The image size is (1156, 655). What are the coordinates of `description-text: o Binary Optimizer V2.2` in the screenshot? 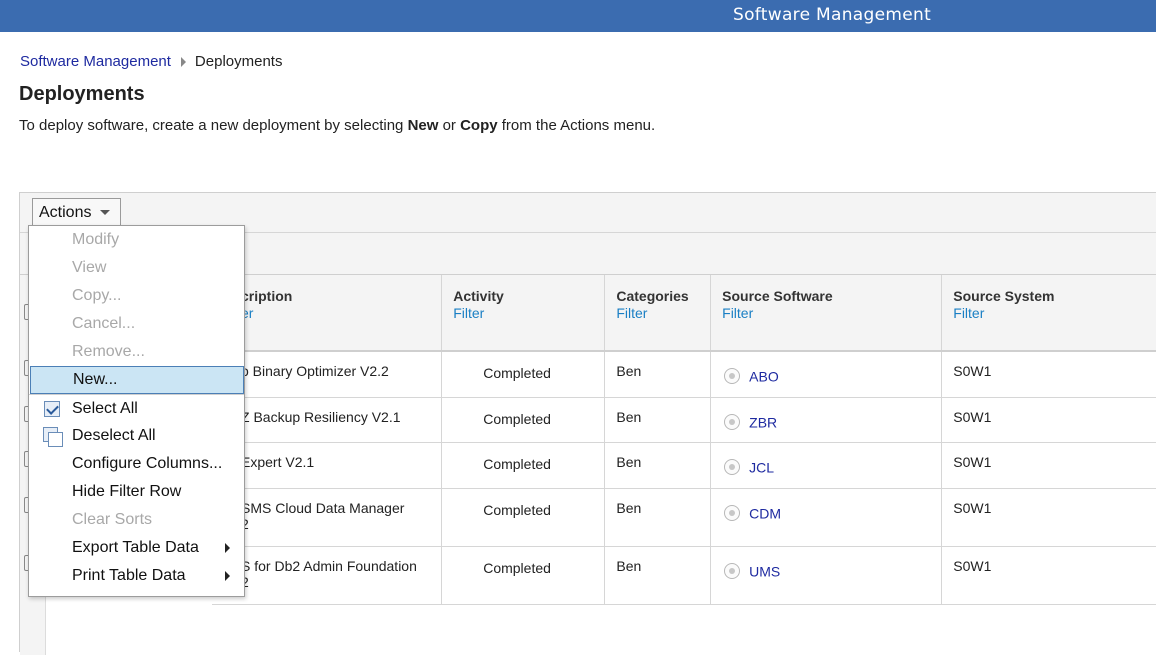 It's located at (315, 371).